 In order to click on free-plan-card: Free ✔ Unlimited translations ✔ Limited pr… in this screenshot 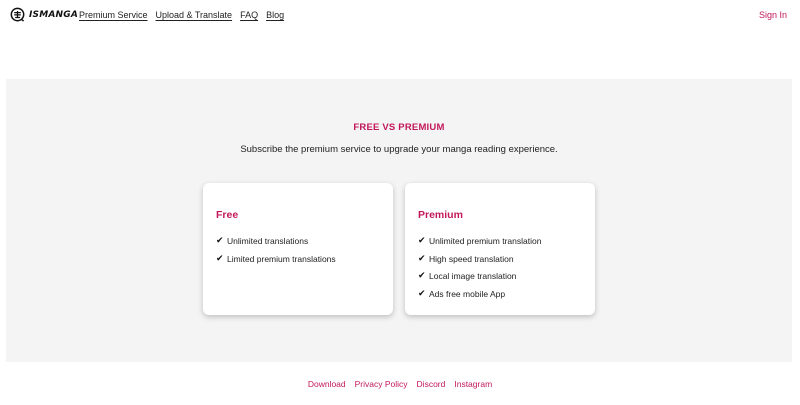, I will do `click(298, 249)`.